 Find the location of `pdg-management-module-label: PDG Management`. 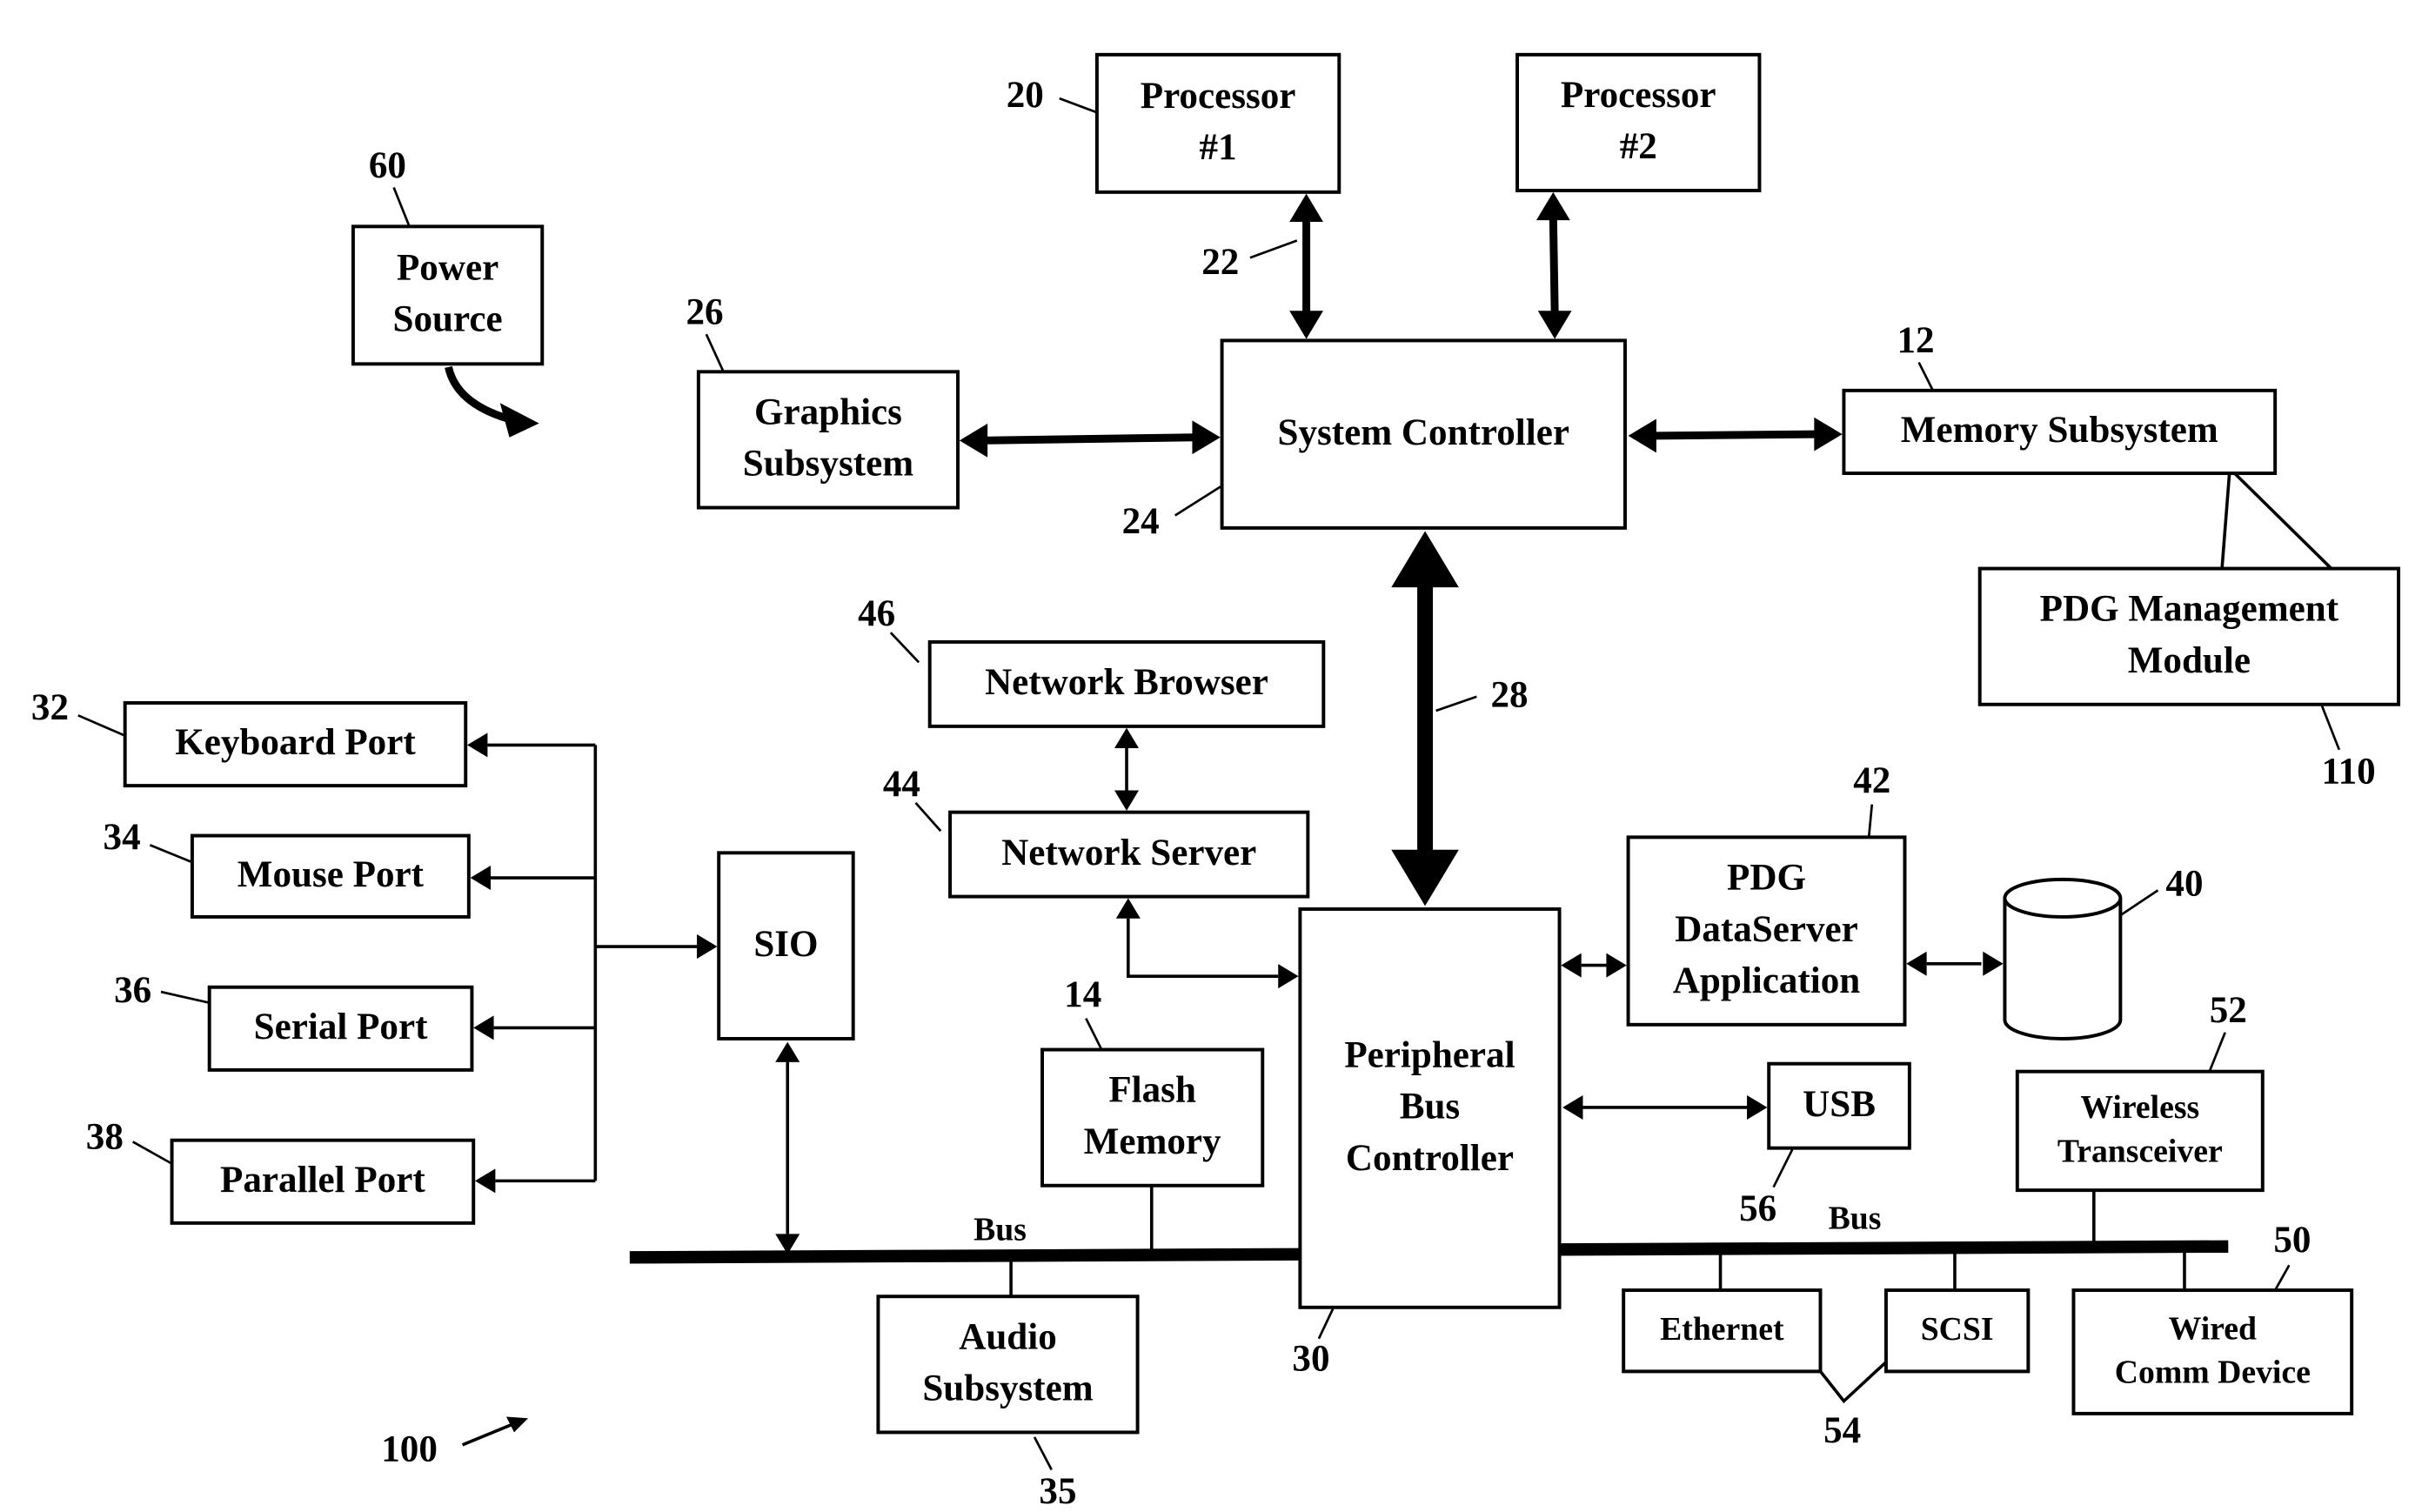

pdg-management-module-label: PDG Management is located at coordinates (2189, 609).